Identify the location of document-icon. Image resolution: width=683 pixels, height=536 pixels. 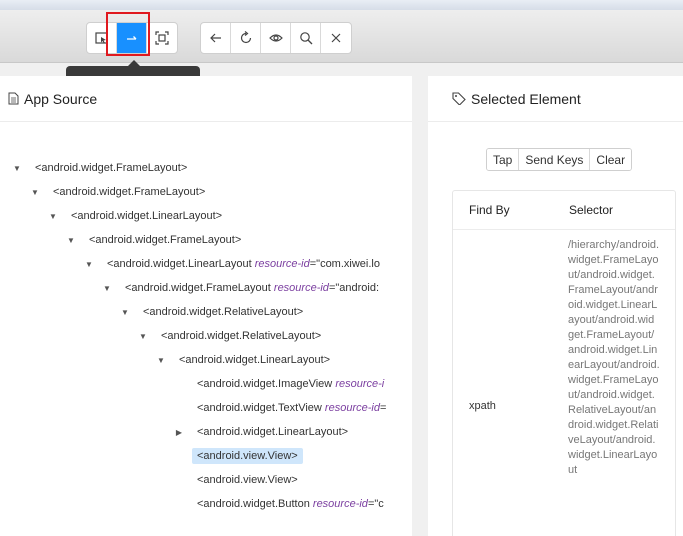
(13, 98).